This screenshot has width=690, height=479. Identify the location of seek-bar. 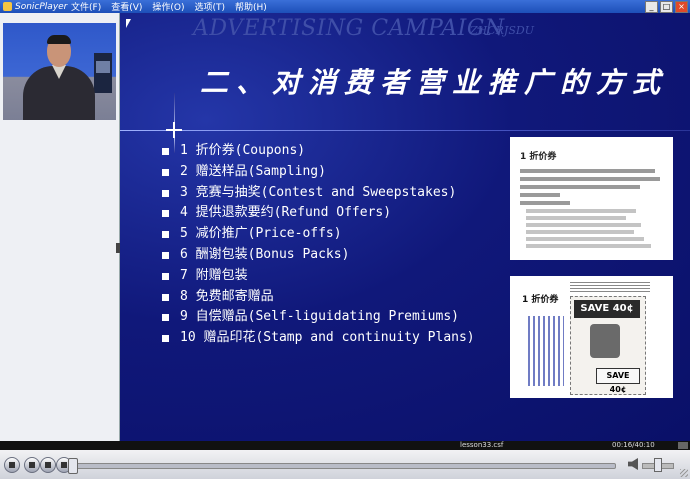
(345, 466).